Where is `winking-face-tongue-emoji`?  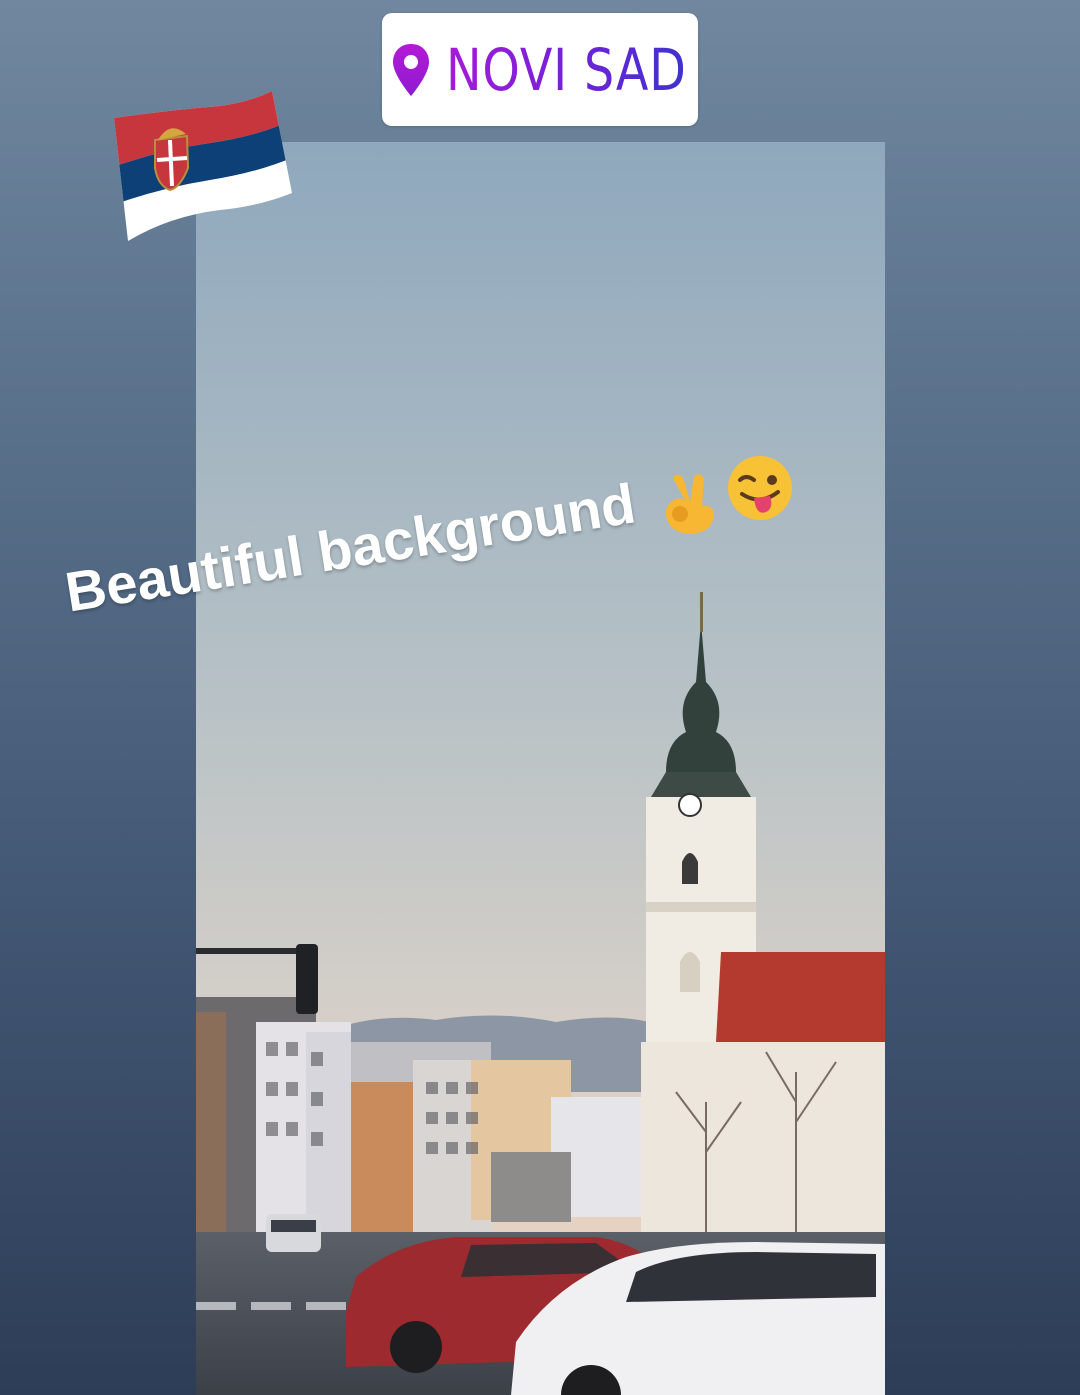
winking-face-tongue-emoji is located at coordinates (760, 488).